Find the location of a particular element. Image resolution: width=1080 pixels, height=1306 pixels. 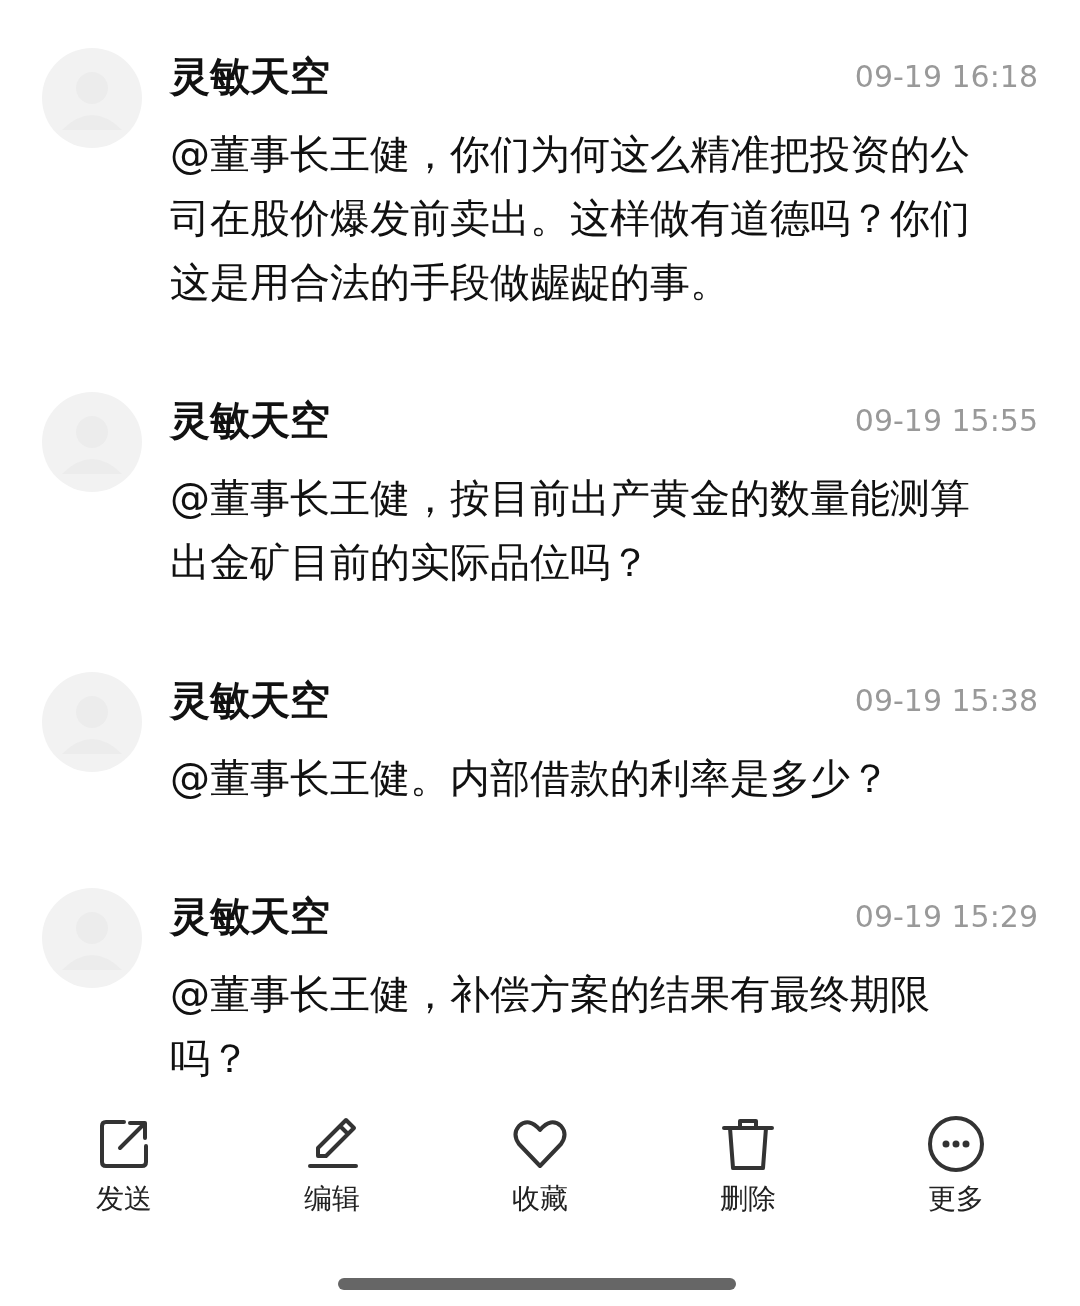

comment-text: @董事长王健。内部借款的利率是多少？ is located at coordinates (530, 778).